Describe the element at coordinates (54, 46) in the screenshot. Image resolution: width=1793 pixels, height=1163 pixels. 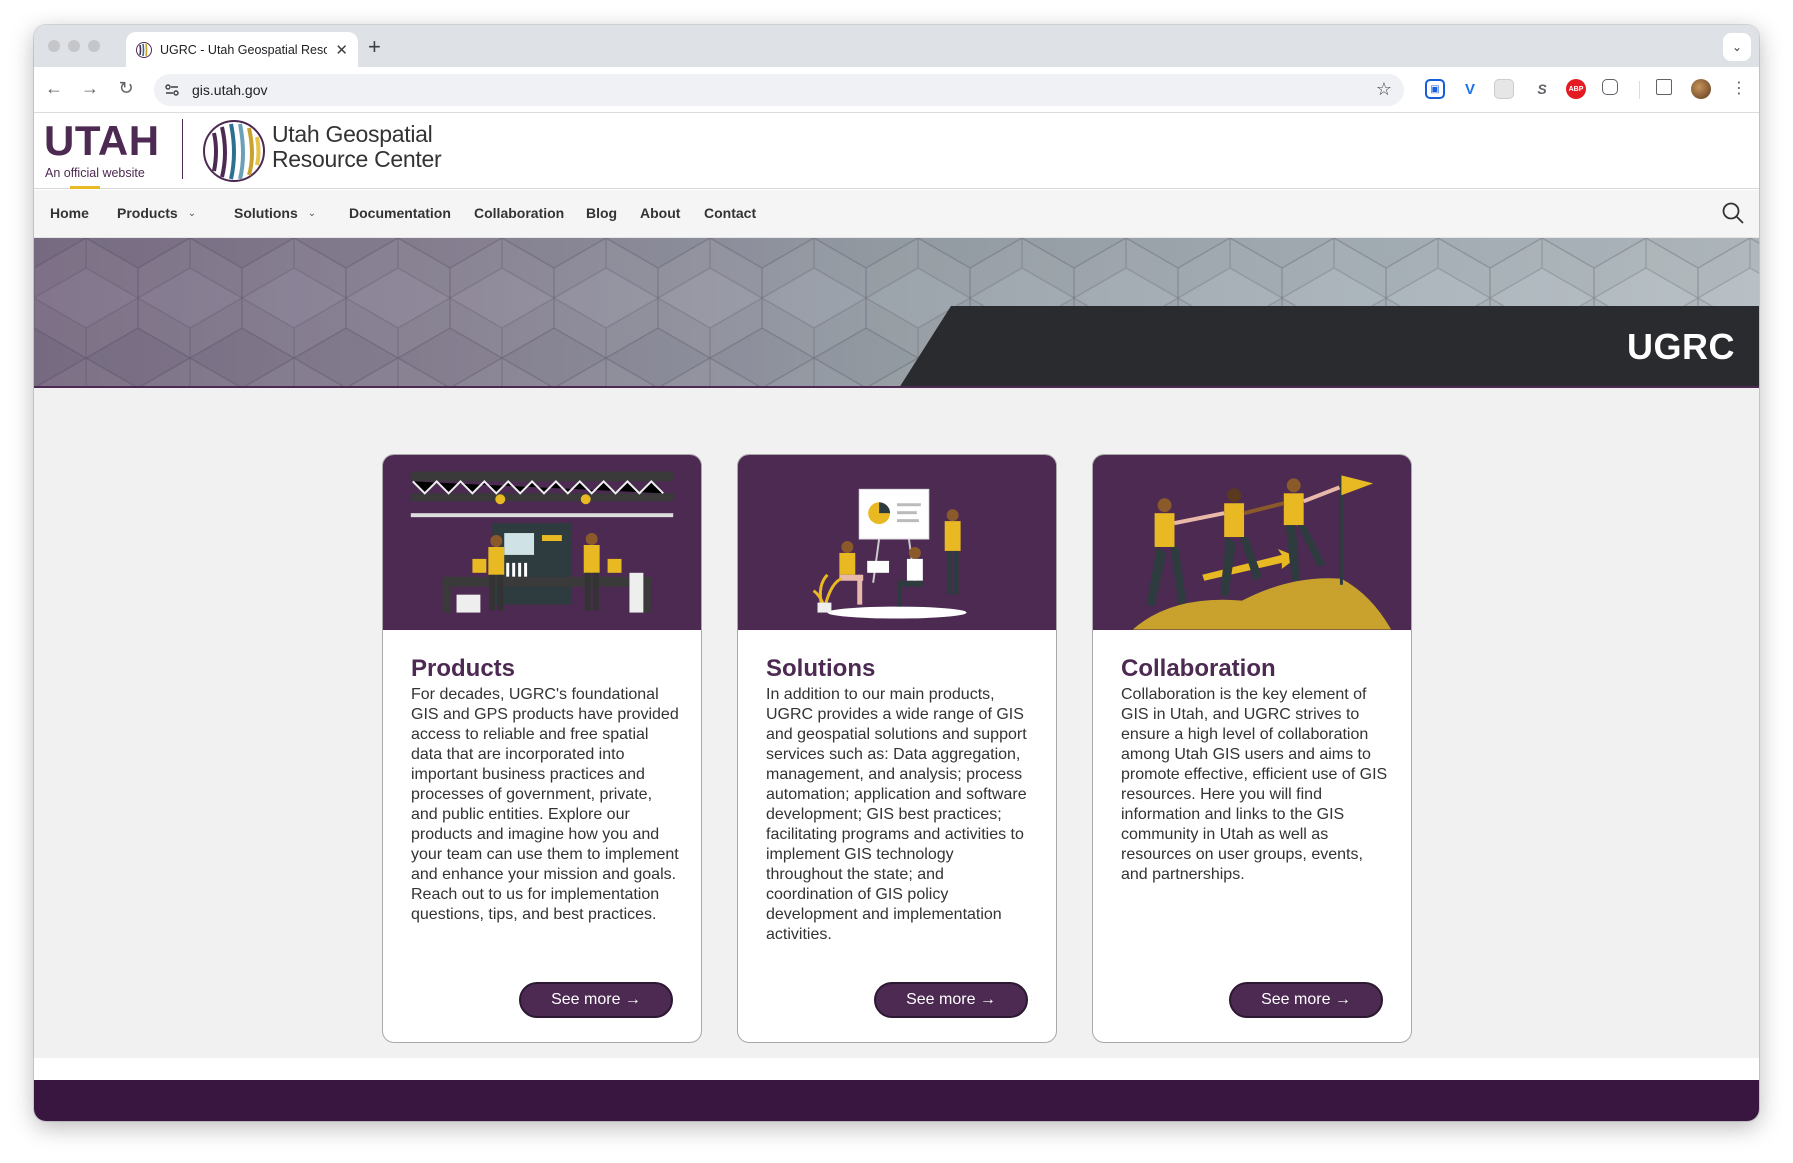
I see `close-window-button` at that location.